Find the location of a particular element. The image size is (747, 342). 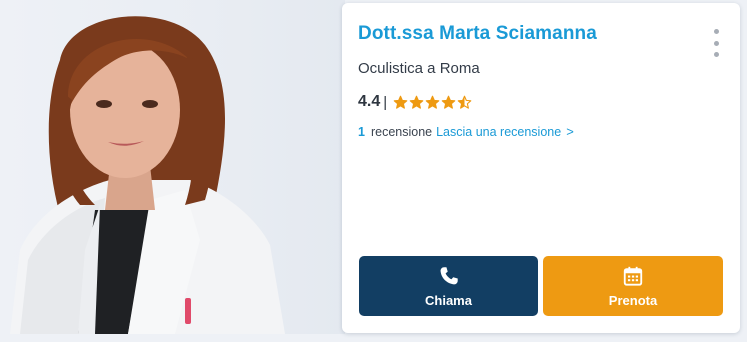

star-half-icon is located at coordinates (464, 102).